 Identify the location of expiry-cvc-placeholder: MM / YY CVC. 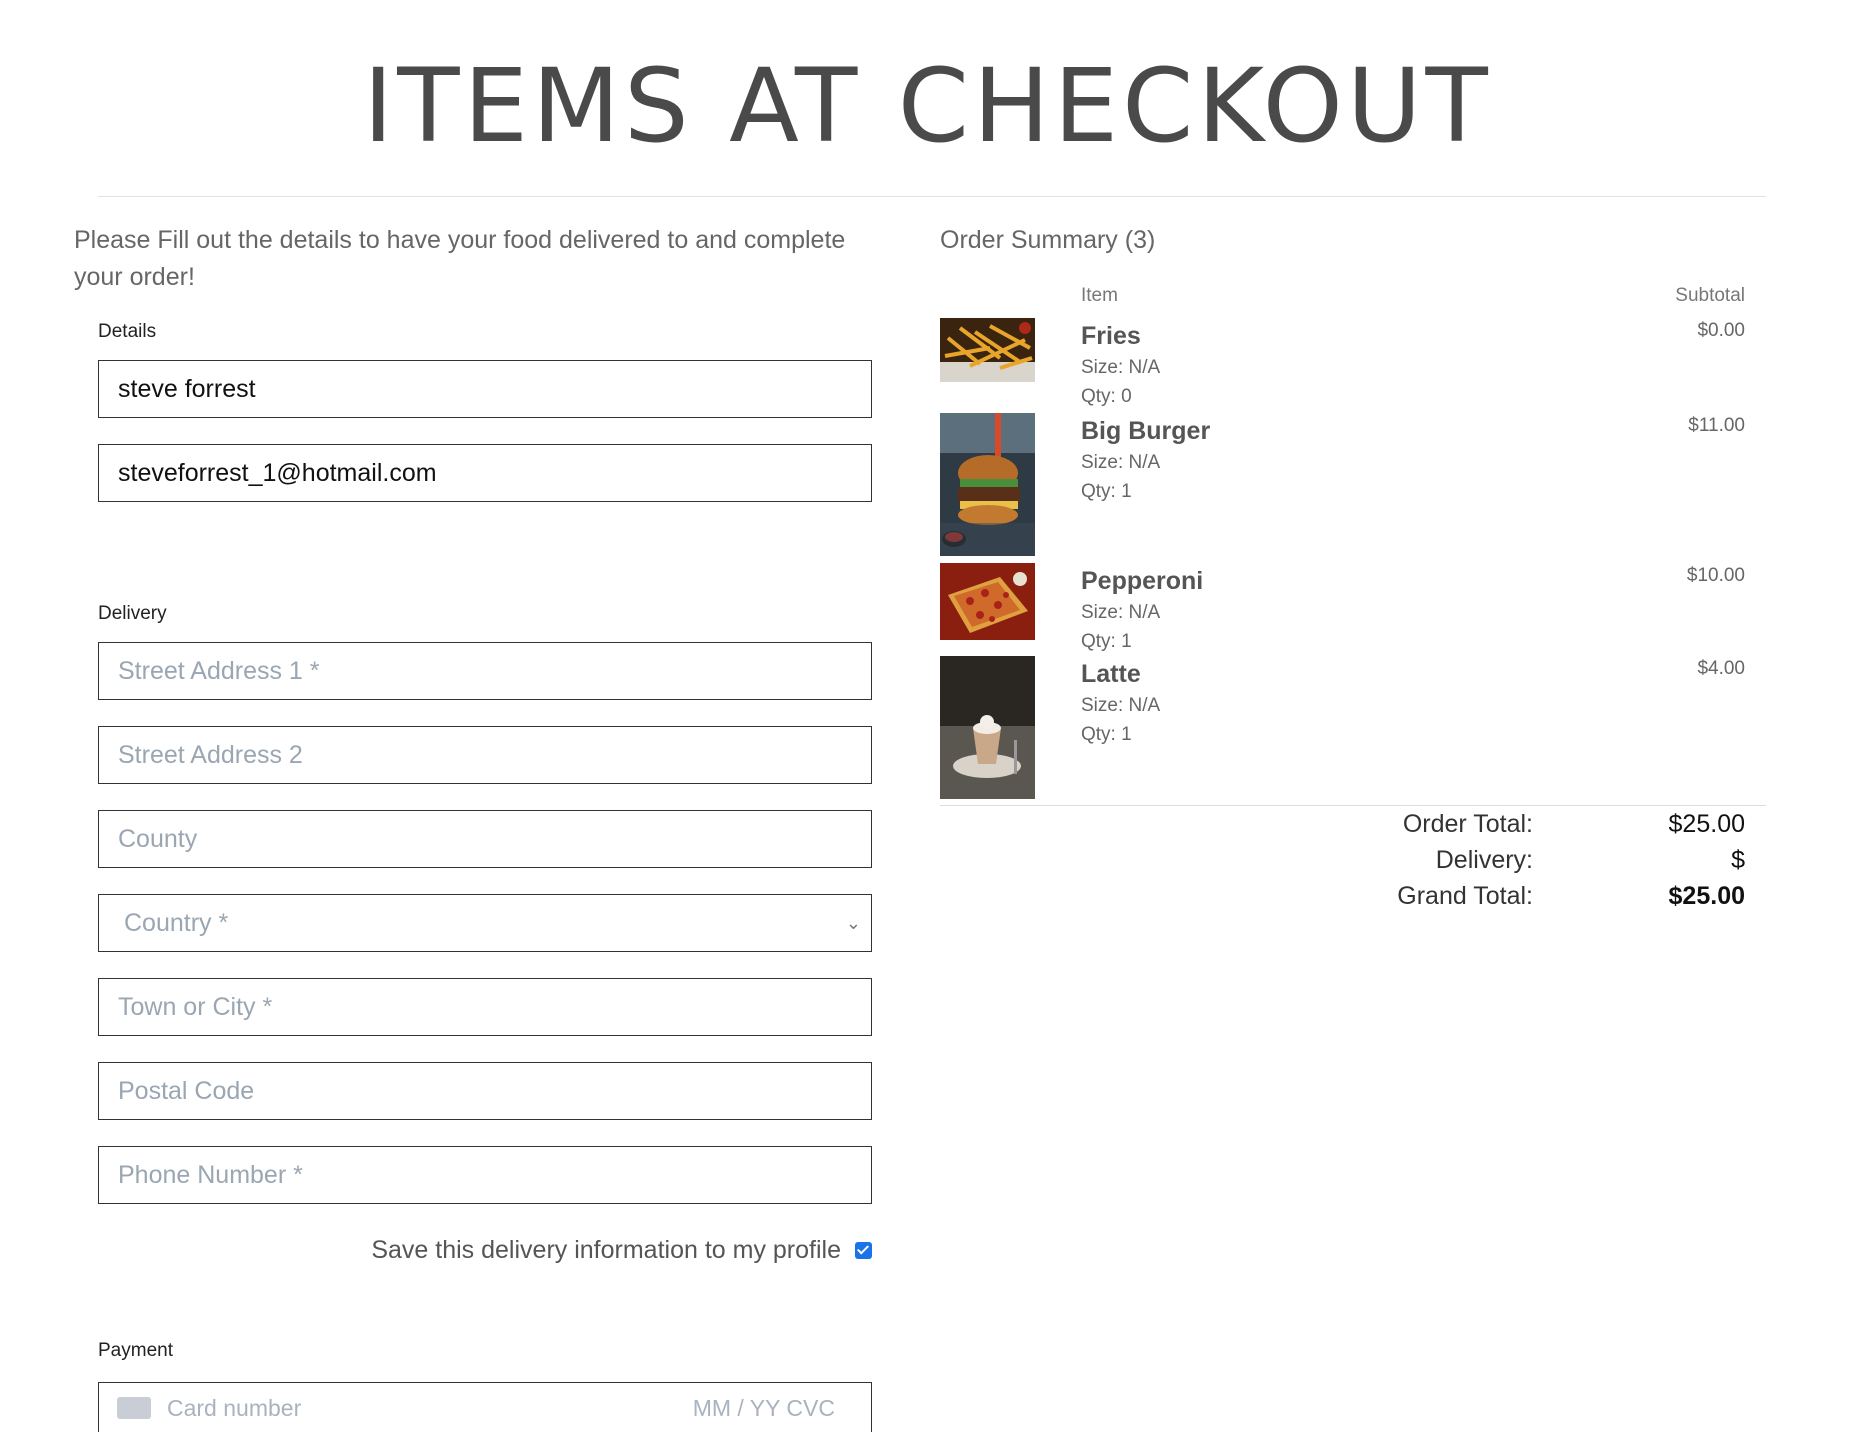
(764, 1408).